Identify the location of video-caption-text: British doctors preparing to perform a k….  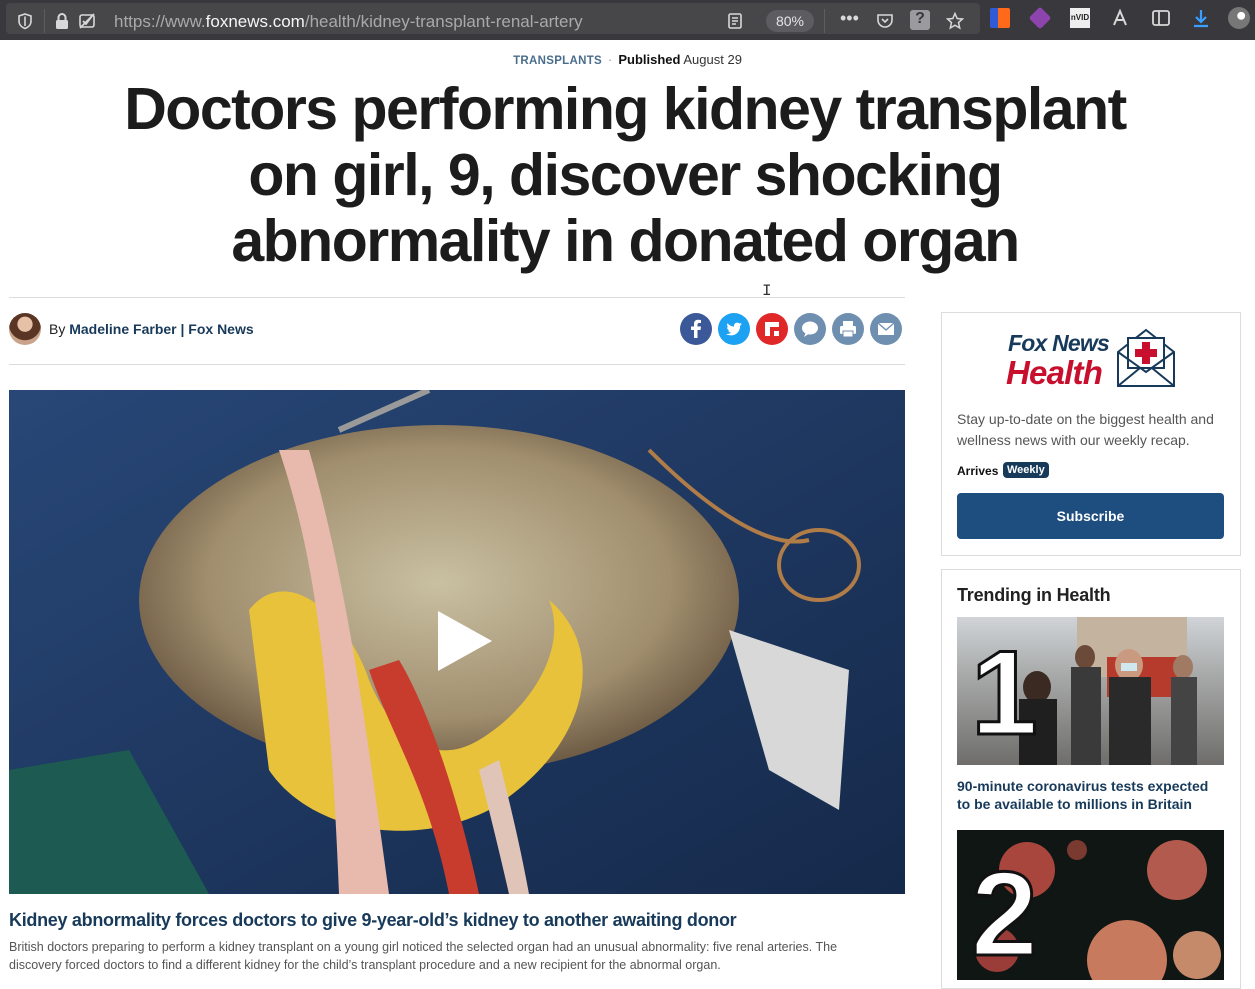
(423, 956).